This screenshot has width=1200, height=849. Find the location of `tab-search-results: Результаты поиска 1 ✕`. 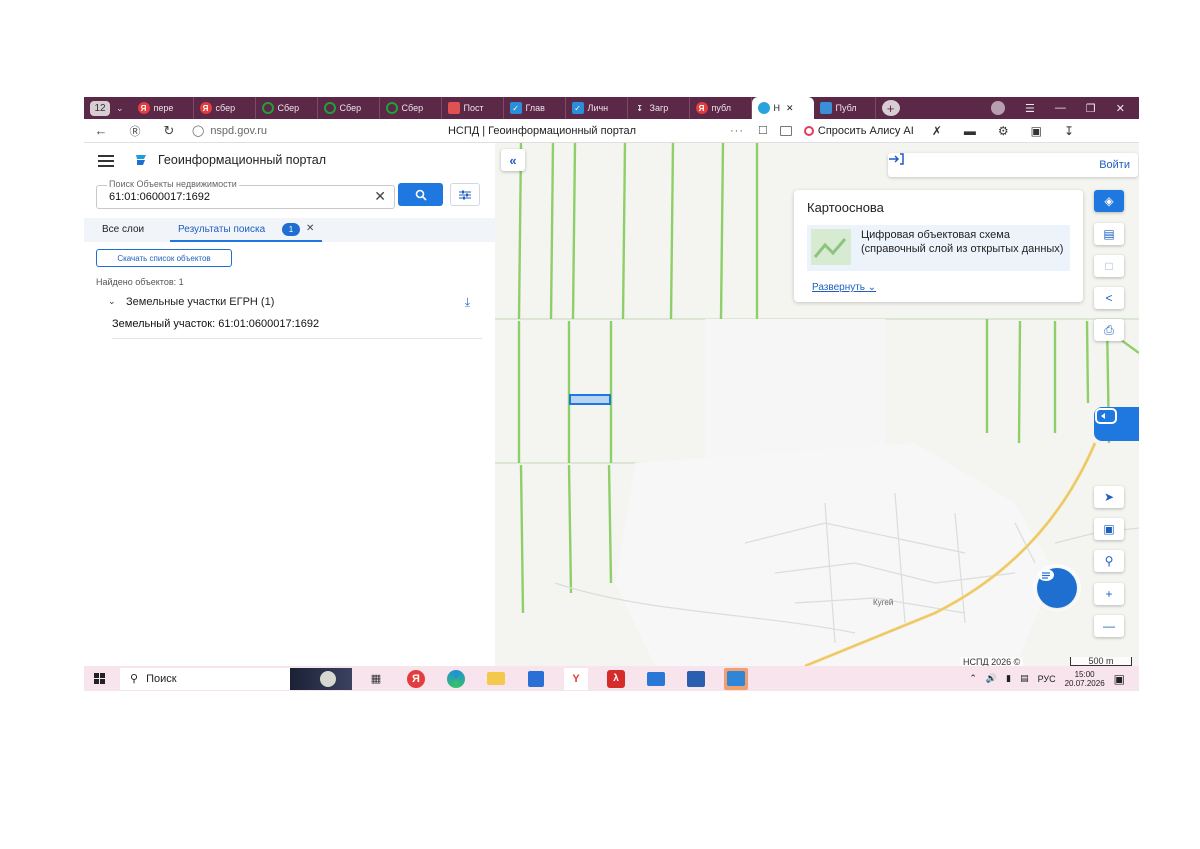

tab-search-results: Результаты поиска 1 ✕ is located at coordinates (246, 230).